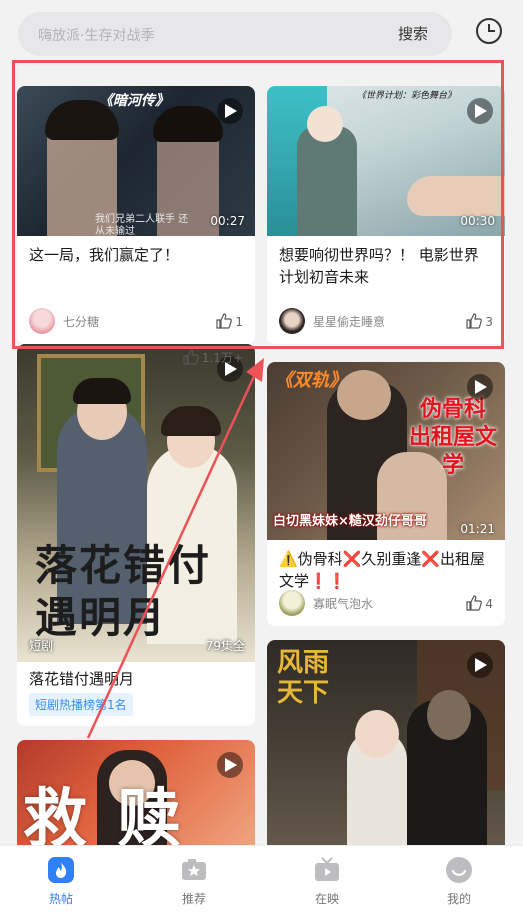  Describe the element at coordinates (175, 548) in the screenshot. I see `annotation-arrow` at that location.